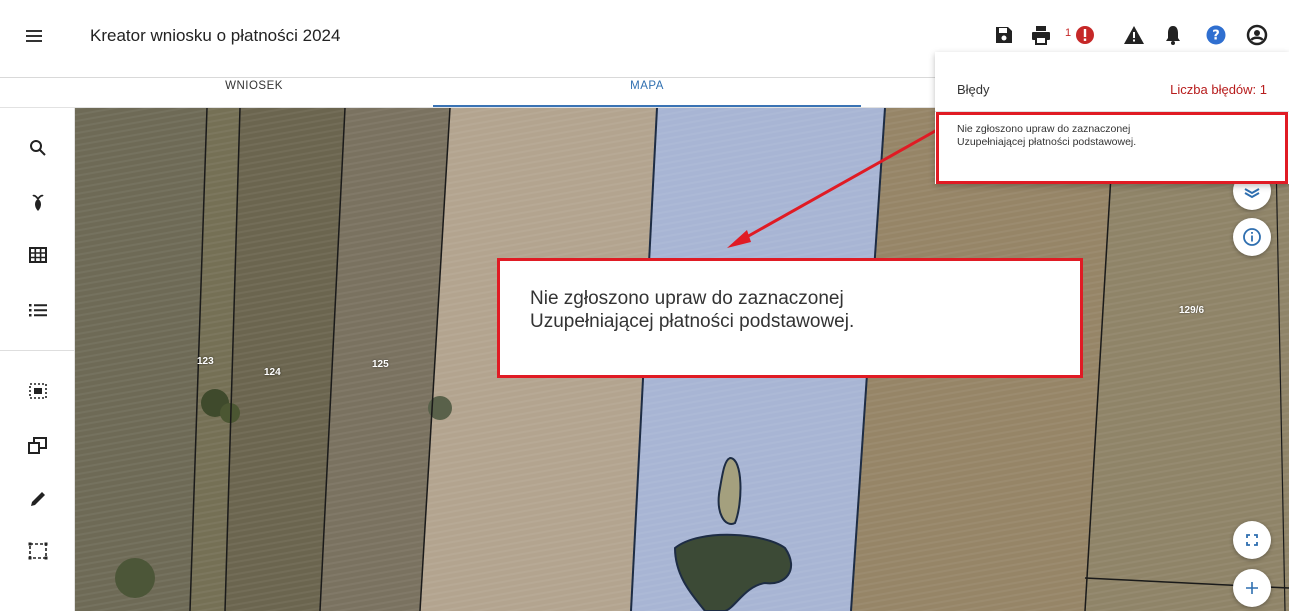 The image size is (1289, 611). I want to click on fullscreen-icon, so click(1252, 540).